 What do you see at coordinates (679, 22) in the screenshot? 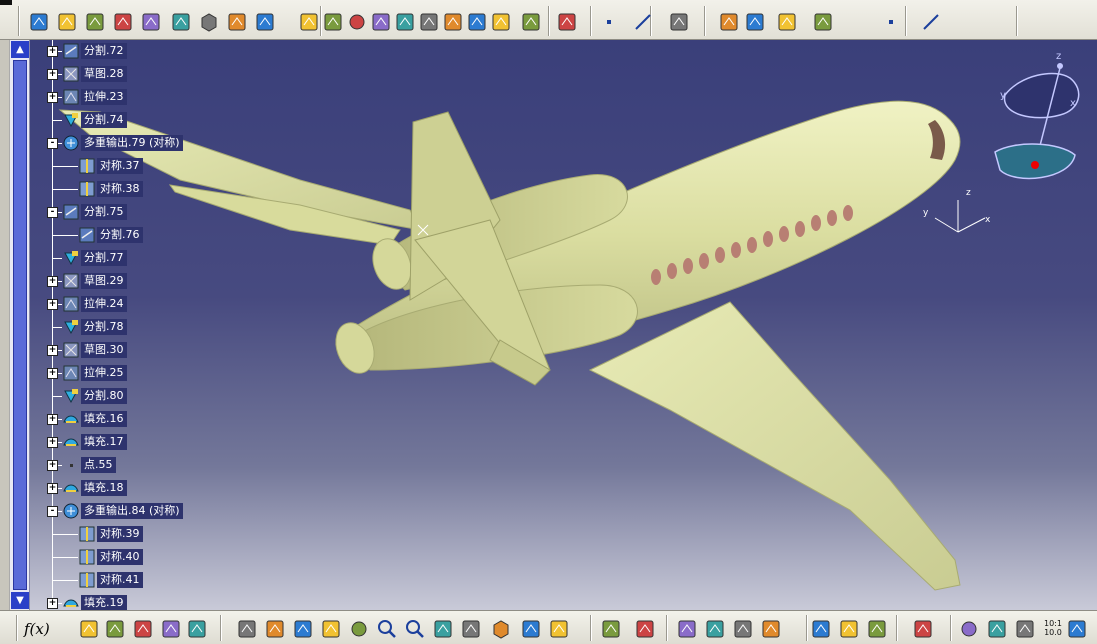
I see `plane-surface-icon` at bounding box center [679, 22].